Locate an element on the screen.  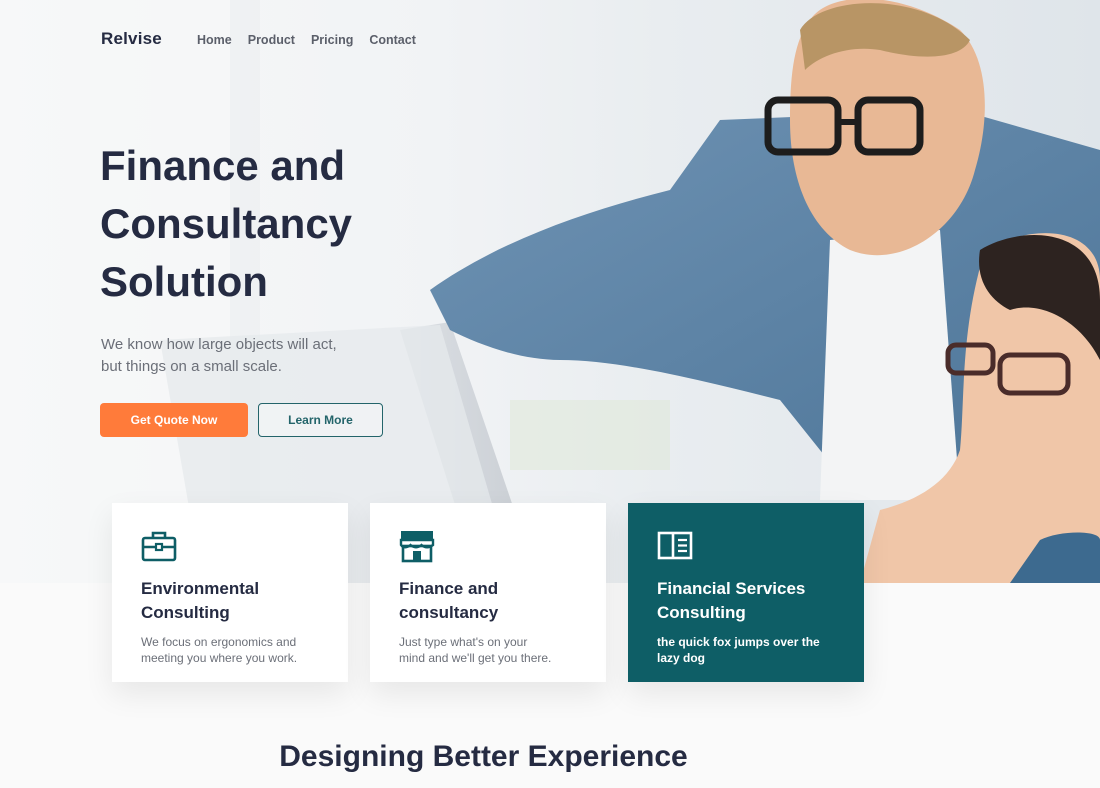
card-title-line: Finance and is located at coordinates (449, 588).